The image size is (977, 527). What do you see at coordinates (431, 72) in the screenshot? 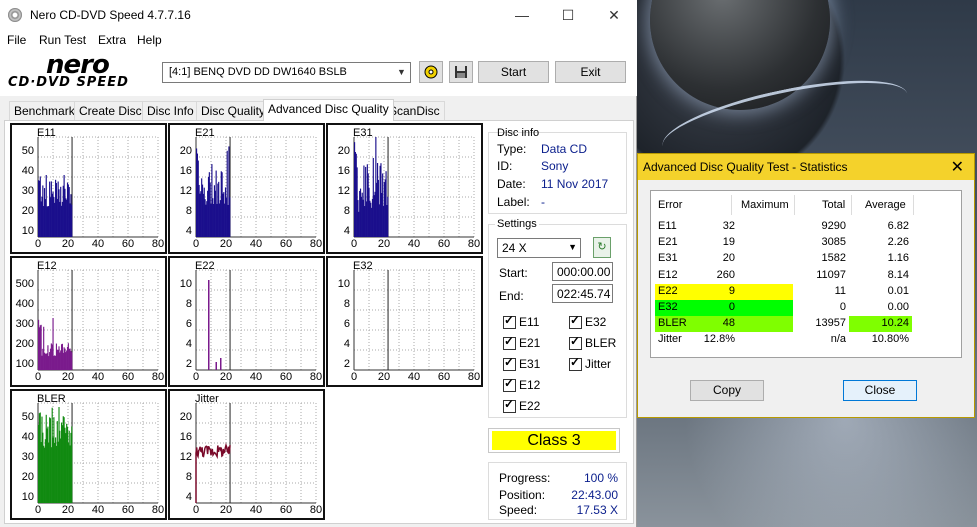
I see `drive-info-button` at bounding box center [431, 72].